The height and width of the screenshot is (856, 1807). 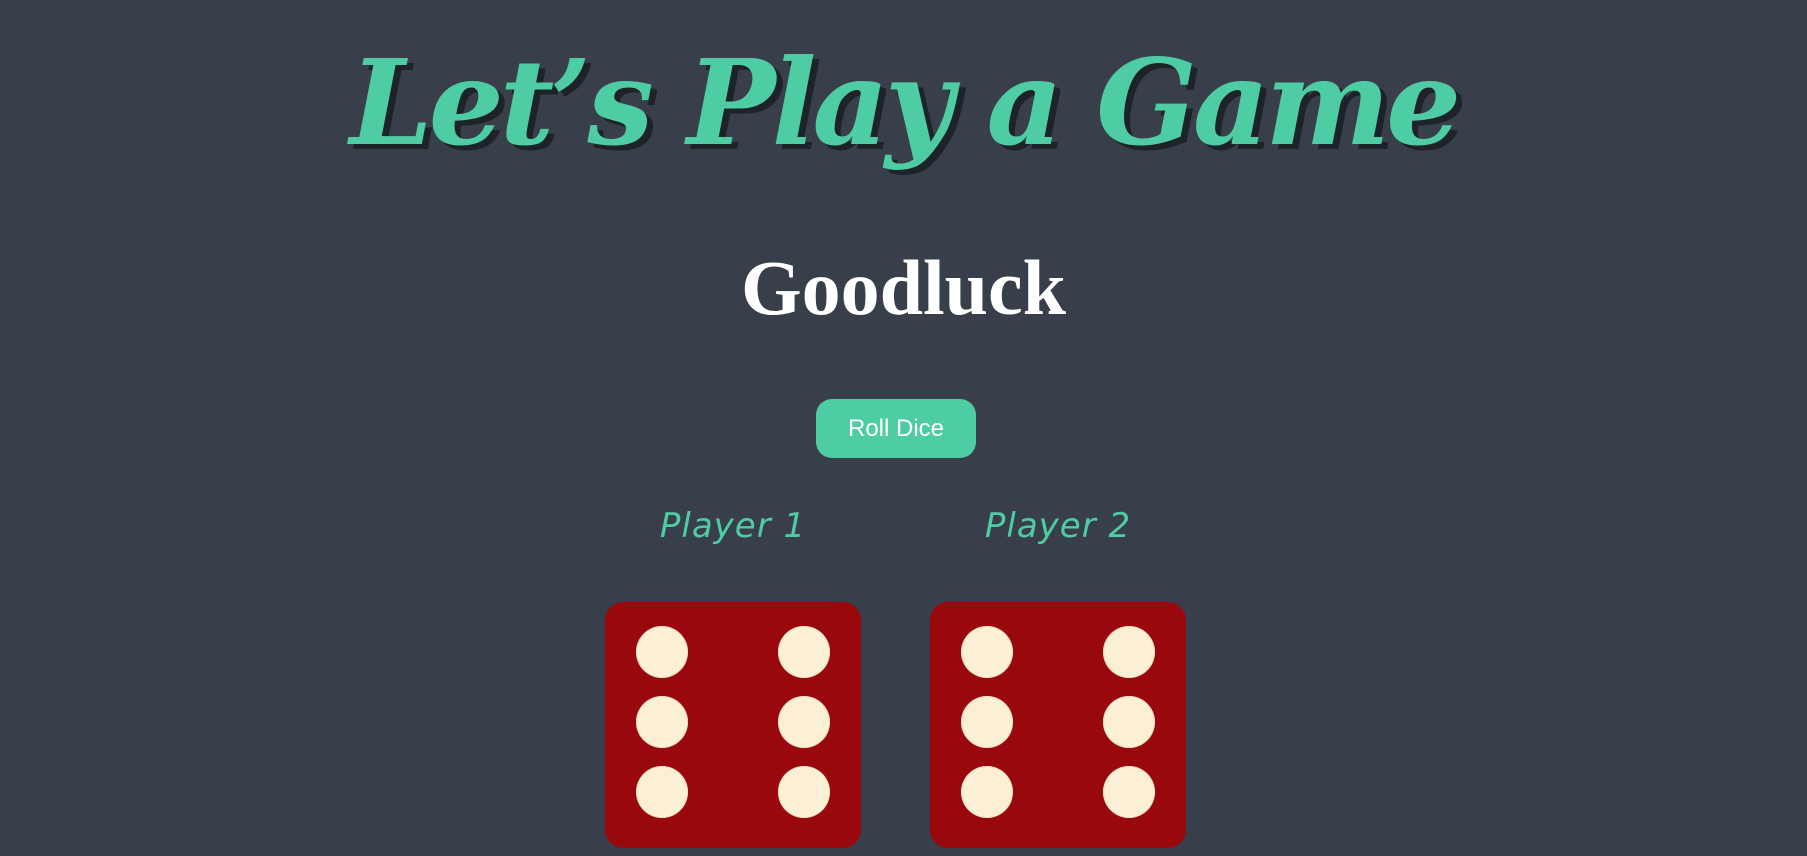 I want to click on player-2-label: Player 2, so click(x=1058, y=526).